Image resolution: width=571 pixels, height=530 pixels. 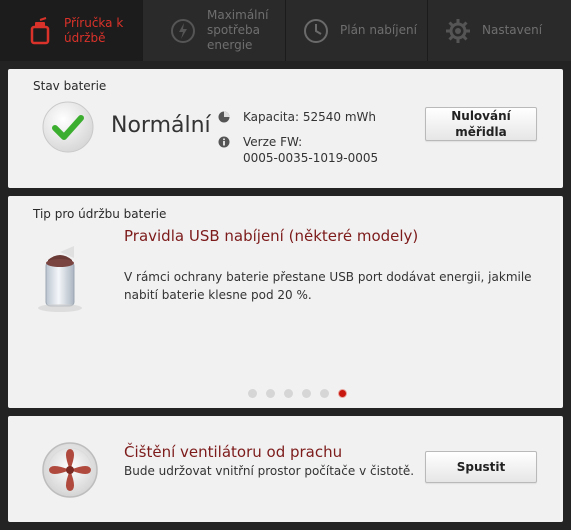 I want to click on fan-heading: Čištění ventilátoru od prachu, so click(x=233, y=452).